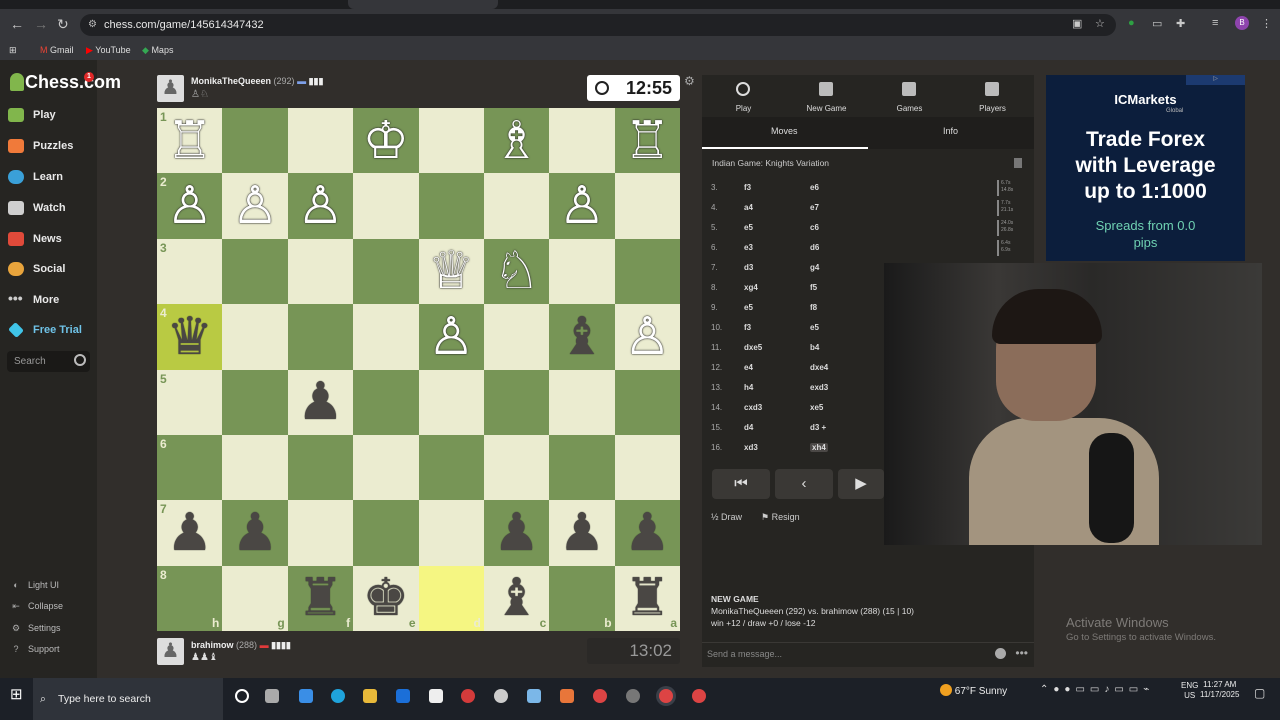 This screenshot has width=1280, height=720. Describe the element at coordinates (819, 367) in the screenshot. I see `black-move: dxe4` at that location.